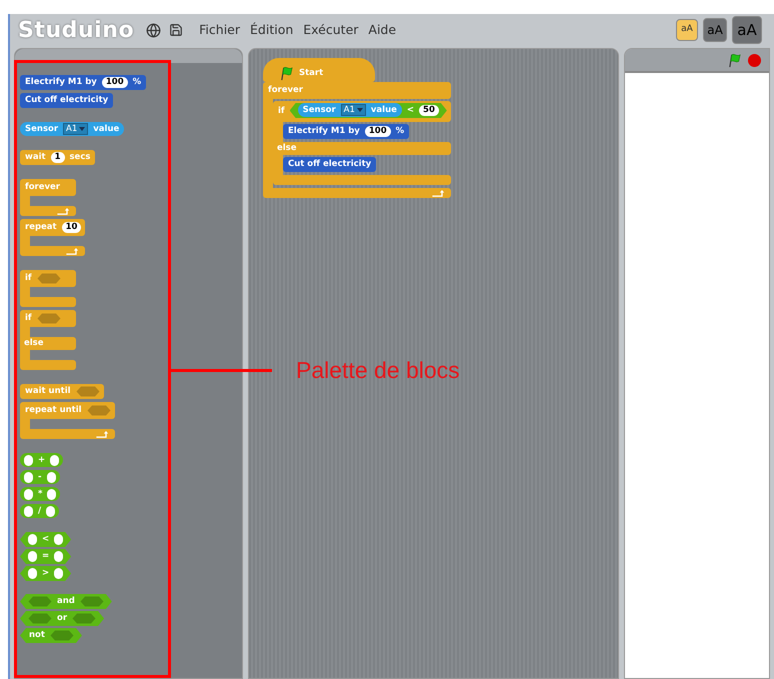 The width and height of the screenshot is (774, 679). I want to click on number-input: 10, so click(72, 227).